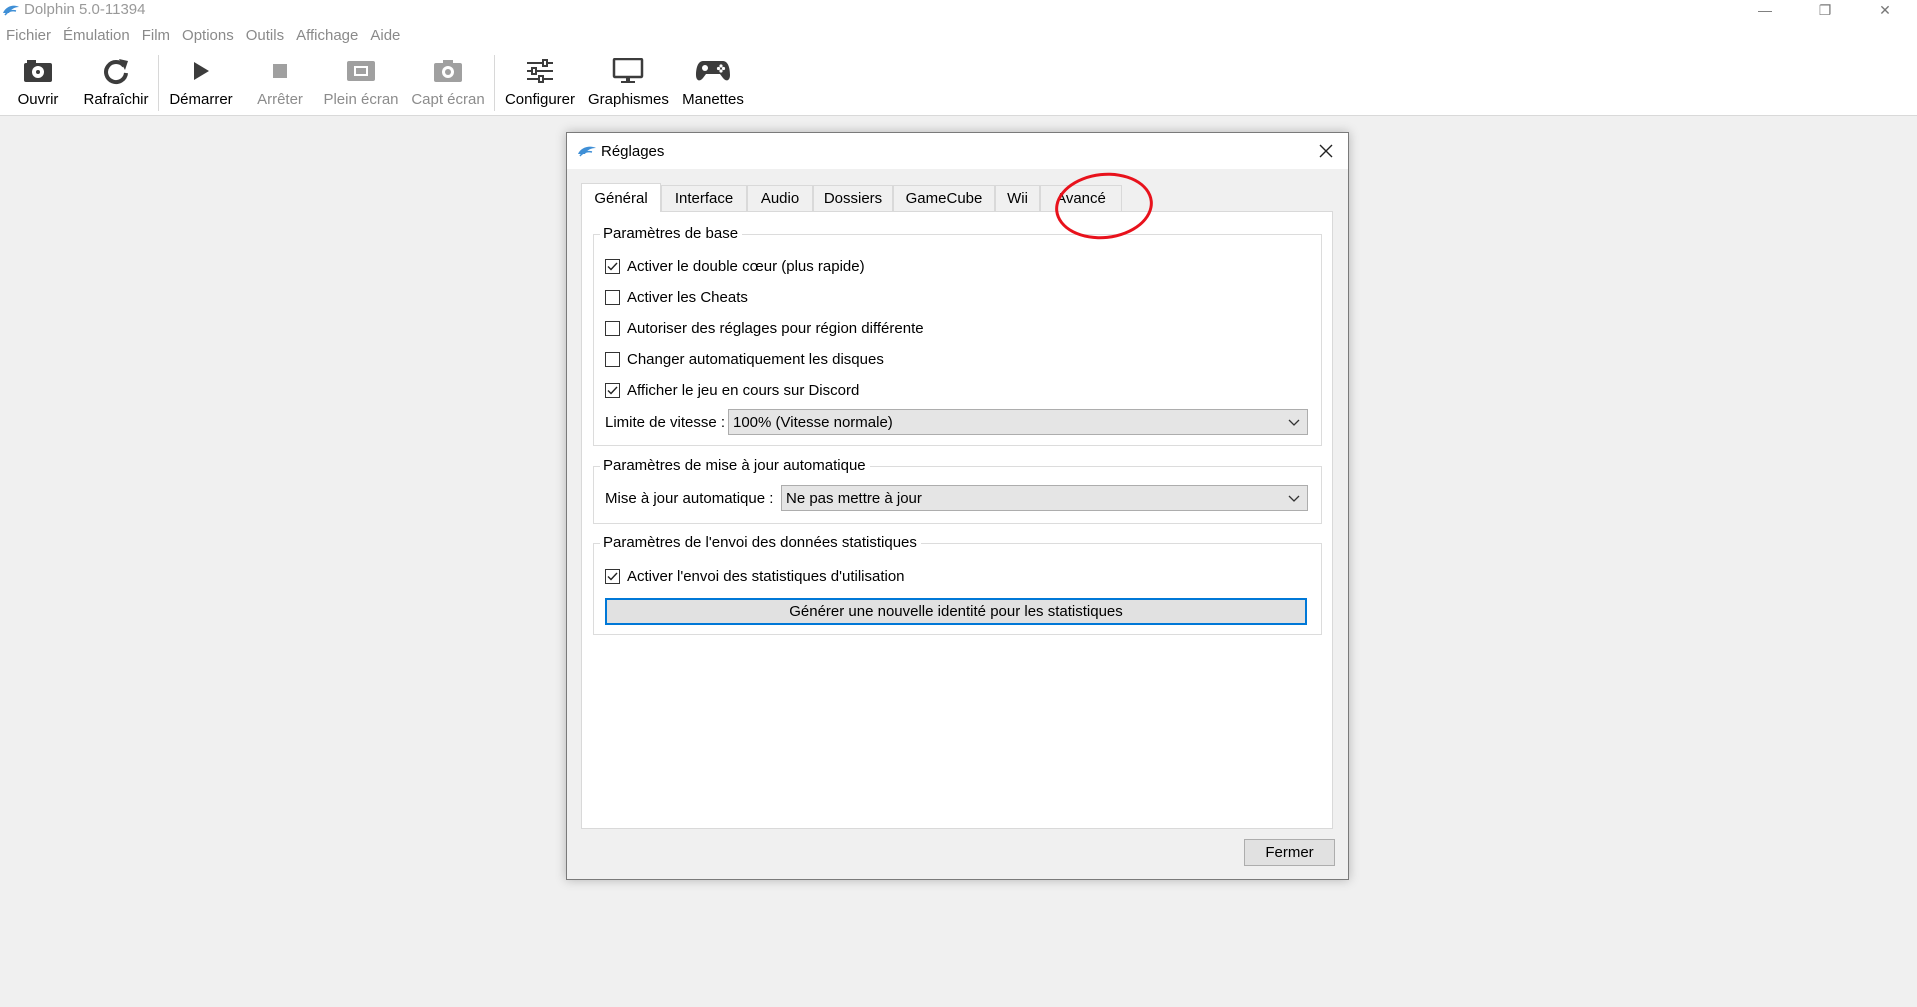  What do you see at coordinates (713, 71) in the screenshot?
I see `gamepad-icon` at bounding box center [713, 71].